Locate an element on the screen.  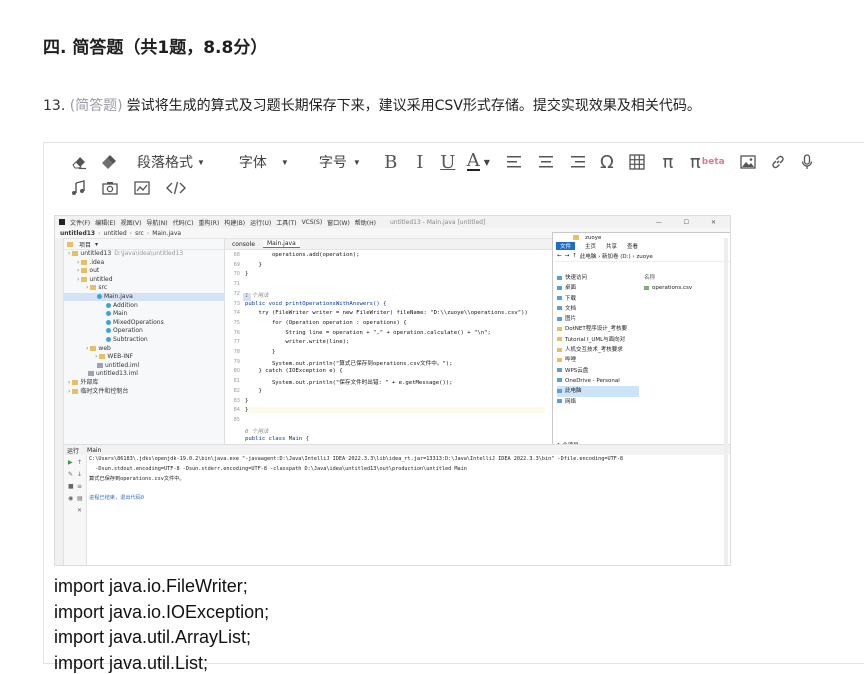
tree-item: › .idea is located at coordinates (148, 263).